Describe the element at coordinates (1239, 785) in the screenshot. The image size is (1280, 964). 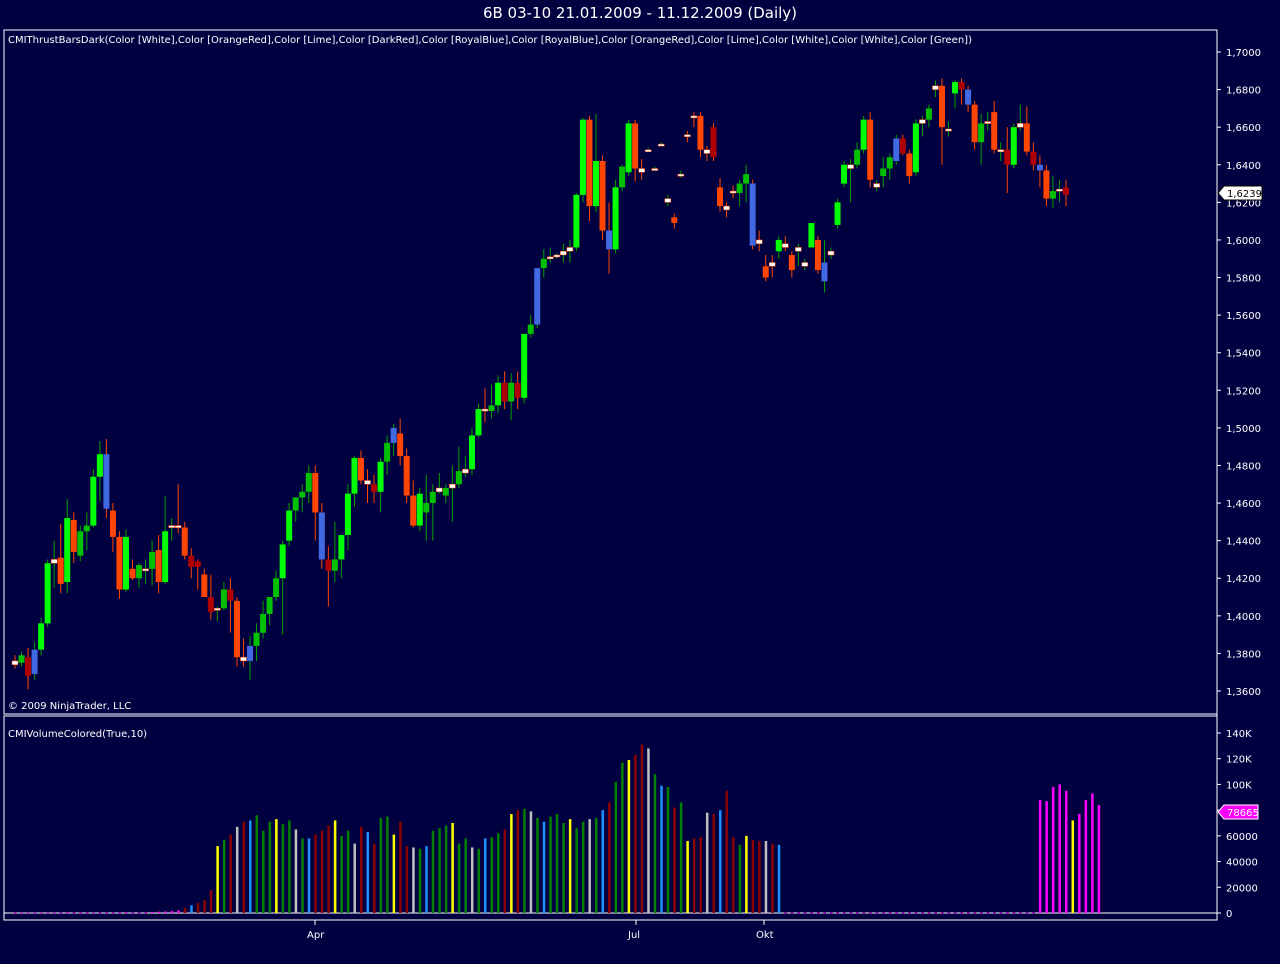
I see `volume-tick-label: 100K` at that location.